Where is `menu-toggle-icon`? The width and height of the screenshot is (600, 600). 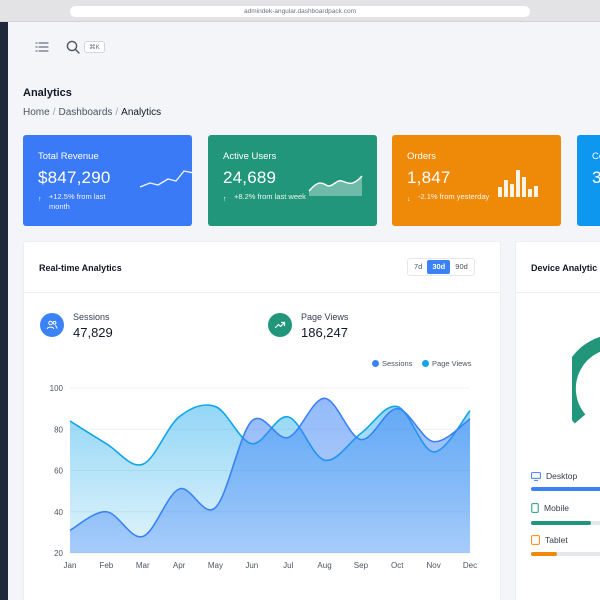 menu-toggle-icon is located at coordinates (42, 47).